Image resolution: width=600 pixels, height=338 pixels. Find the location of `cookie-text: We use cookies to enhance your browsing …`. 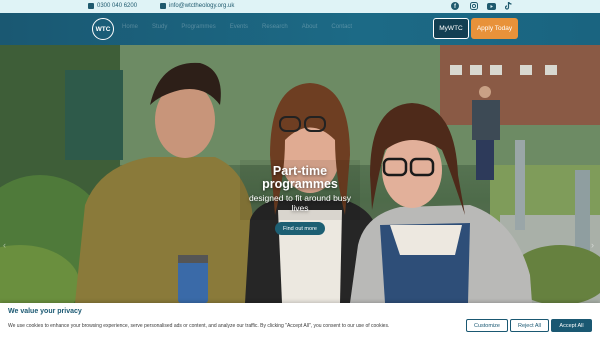

cookie-text: We use cookies to enhance your browsing … is located at coordinates (199, 326).